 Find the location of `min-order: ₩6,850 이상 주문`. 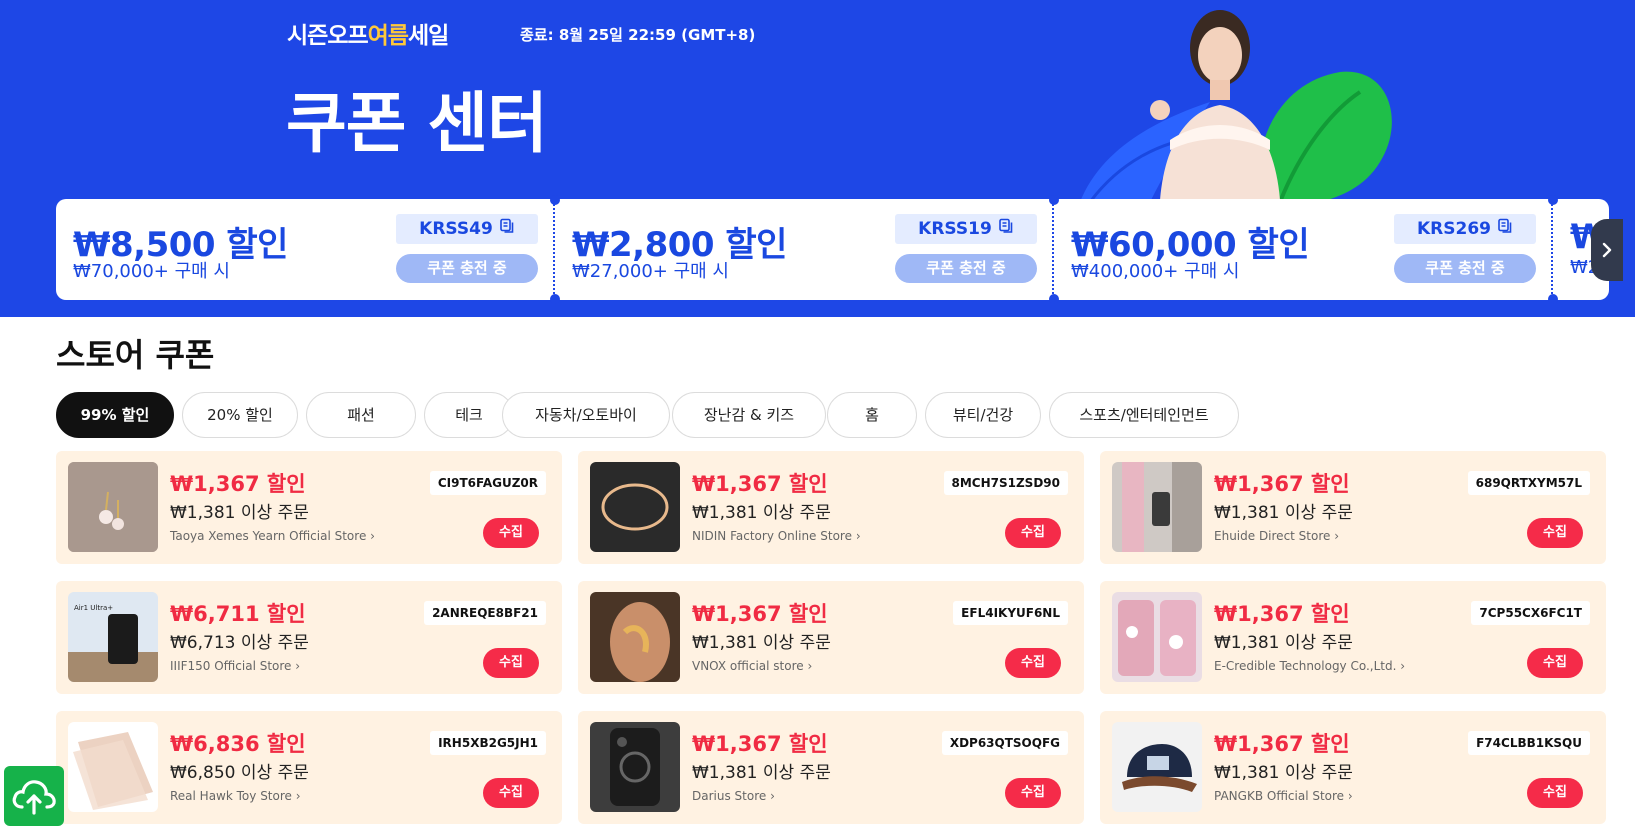

min-order: ₩6,850 이상 주문 is located at coordinates (239, 773).